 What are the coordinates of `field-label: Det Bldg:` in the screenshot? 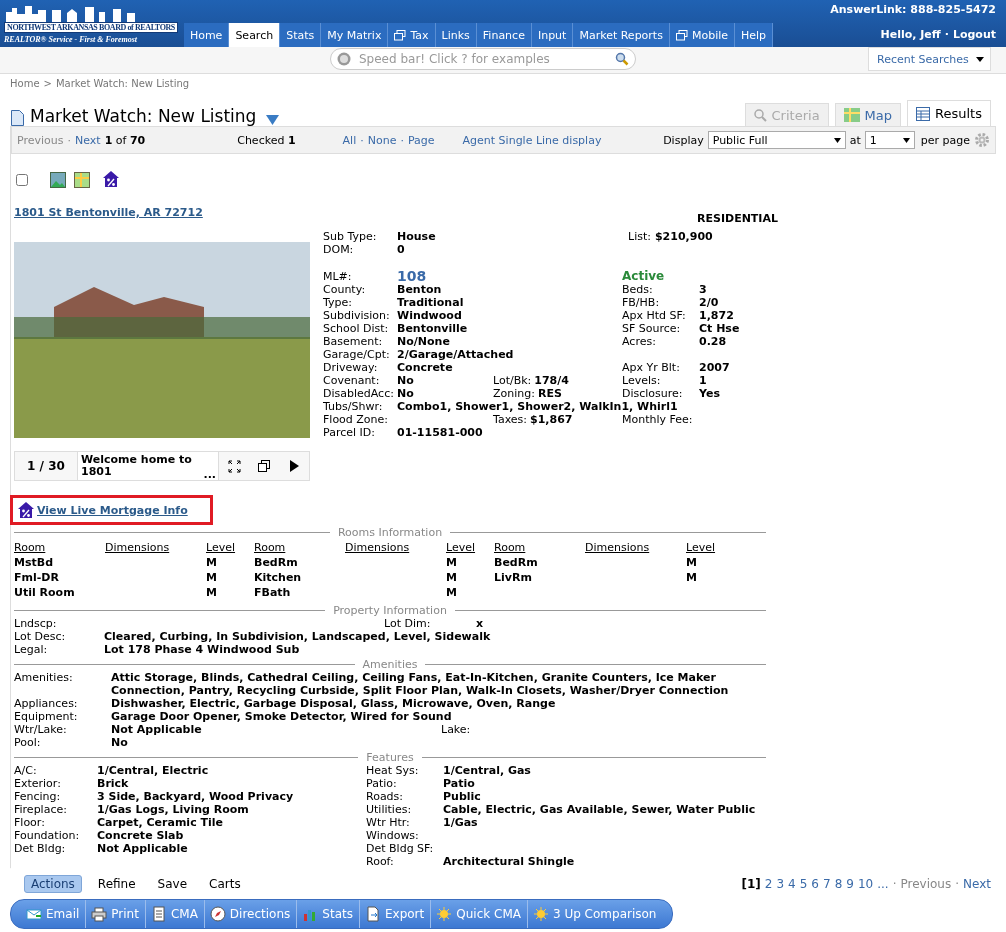 It's located at (40, 848).